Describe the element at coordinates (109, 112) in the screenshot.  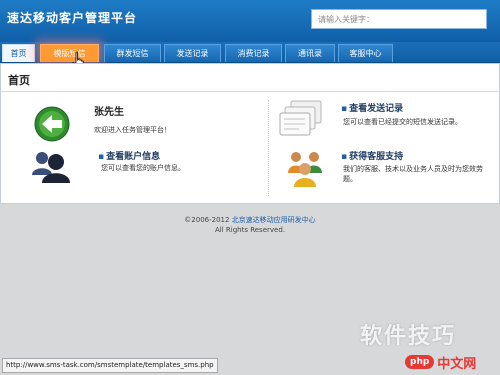
I see `welcome-name: 张先生` at that location.